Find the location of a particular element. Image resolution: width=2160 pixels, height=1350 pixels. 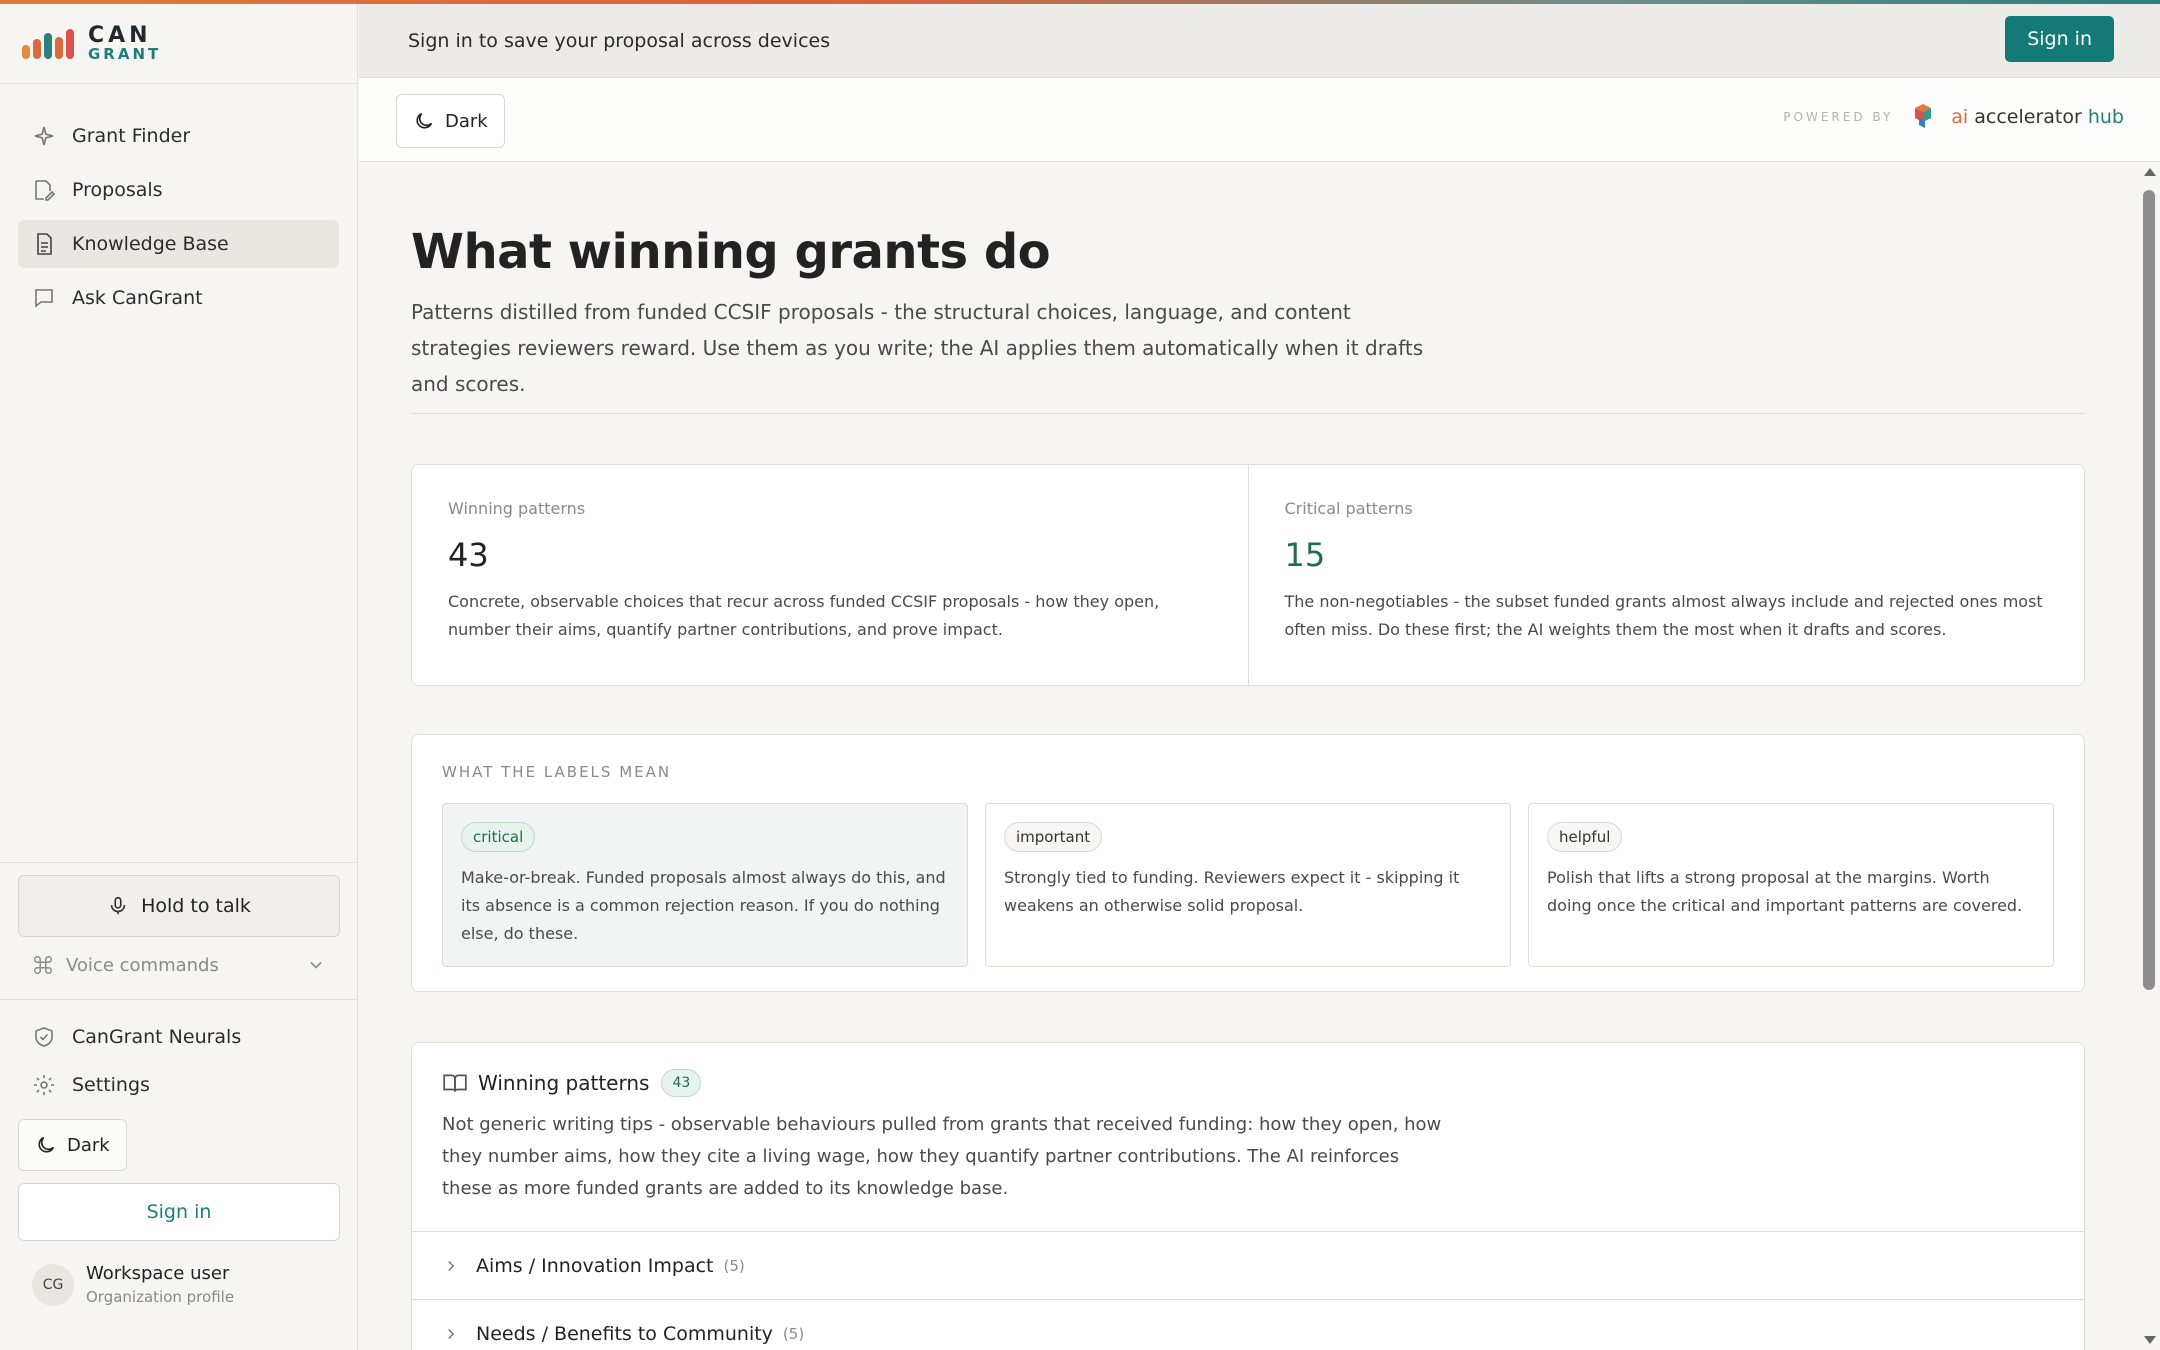

toolbar: Dark POWERED BY ai accelerator hub is located at coordinates (1259, 120).